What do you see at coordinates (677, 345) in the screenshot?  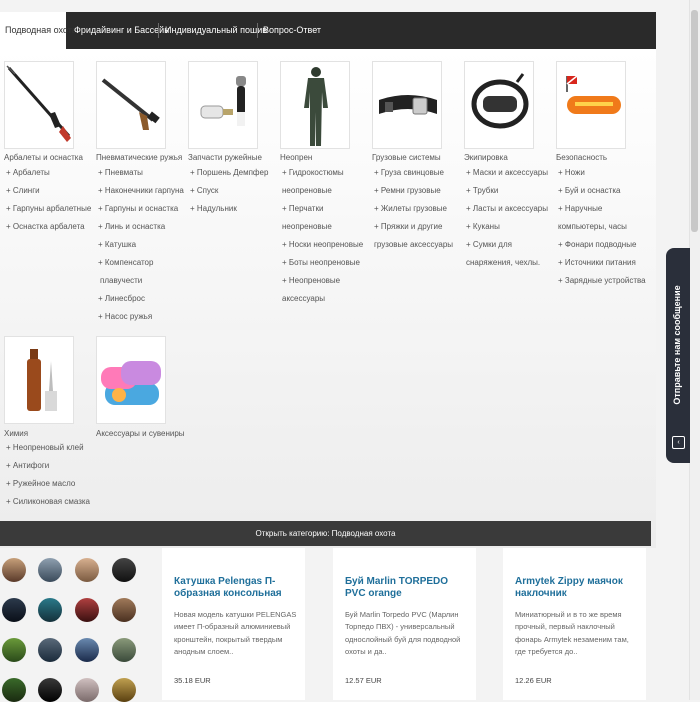 I see `feedback-label: Отправьте нам сообщение` at bounding box center [677, 345].